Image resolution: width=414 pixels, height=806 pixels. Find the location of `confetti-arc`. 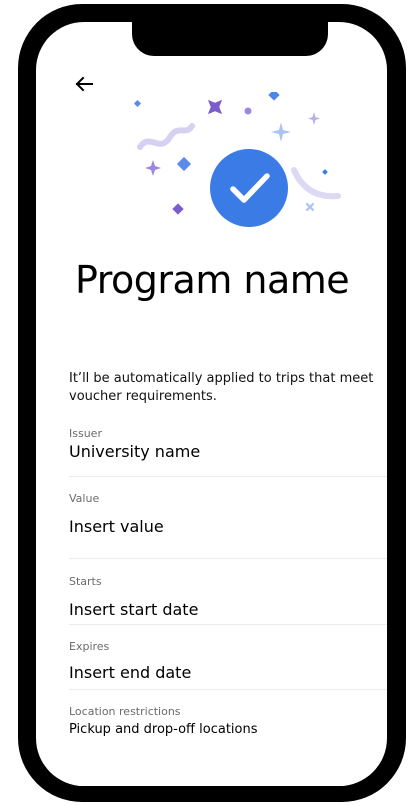

confetti-arc is located at coordinates (316, 183).